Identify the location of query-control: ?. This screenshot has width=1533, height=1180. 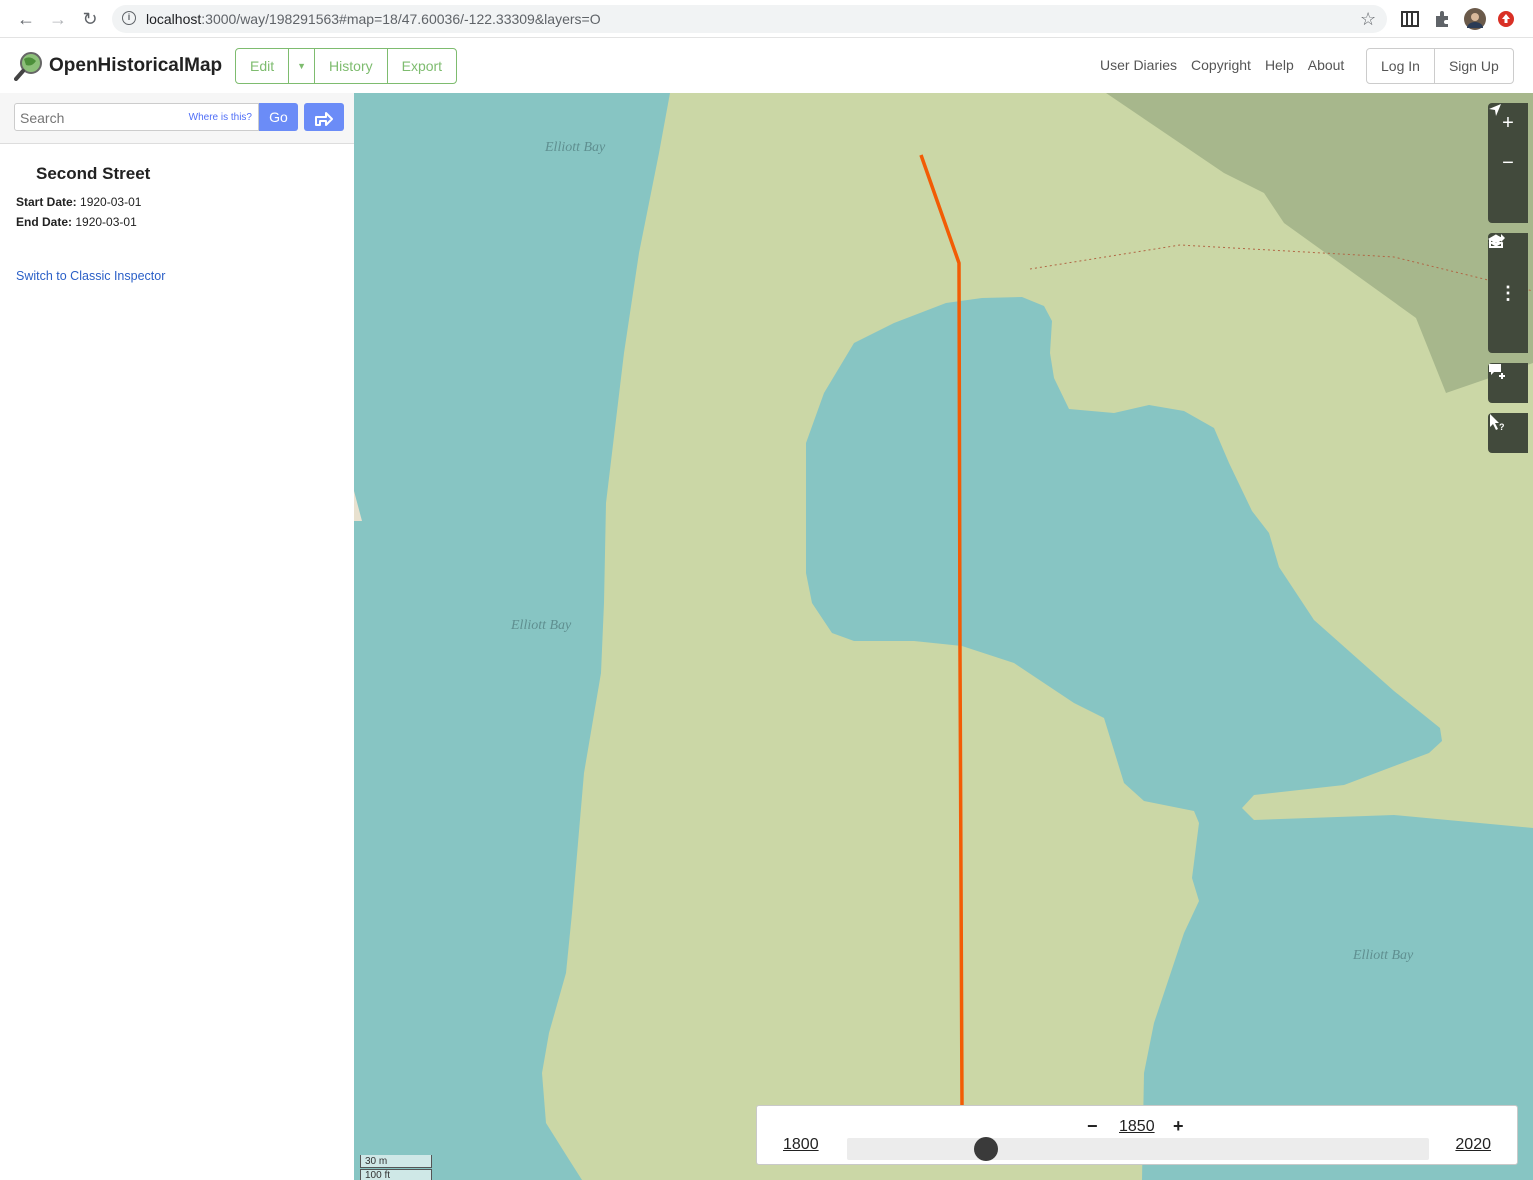
(1508, 433).